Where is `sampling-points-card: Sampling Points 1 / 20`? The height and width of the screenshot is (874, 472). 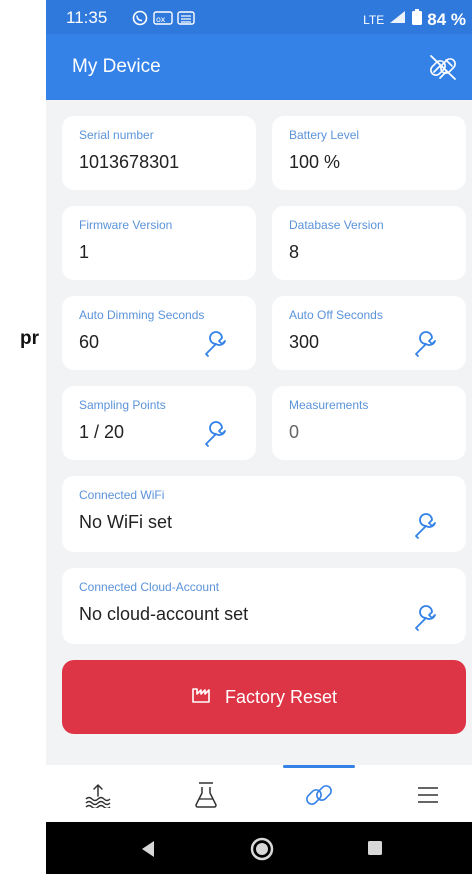
sampling-points-card: Sampling Points 1 / 20 is located at coordinates (159, 423).